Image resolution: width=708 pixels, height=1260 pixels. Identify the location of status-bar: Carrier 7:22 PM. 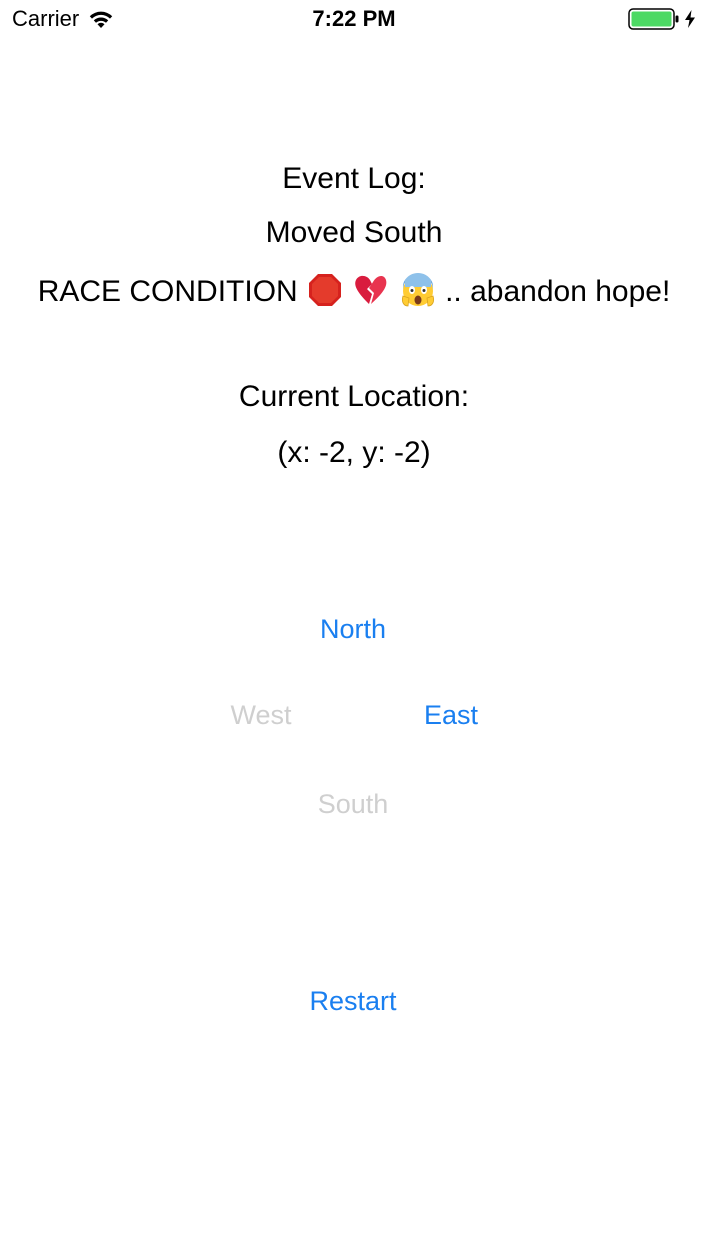
(354, 20).